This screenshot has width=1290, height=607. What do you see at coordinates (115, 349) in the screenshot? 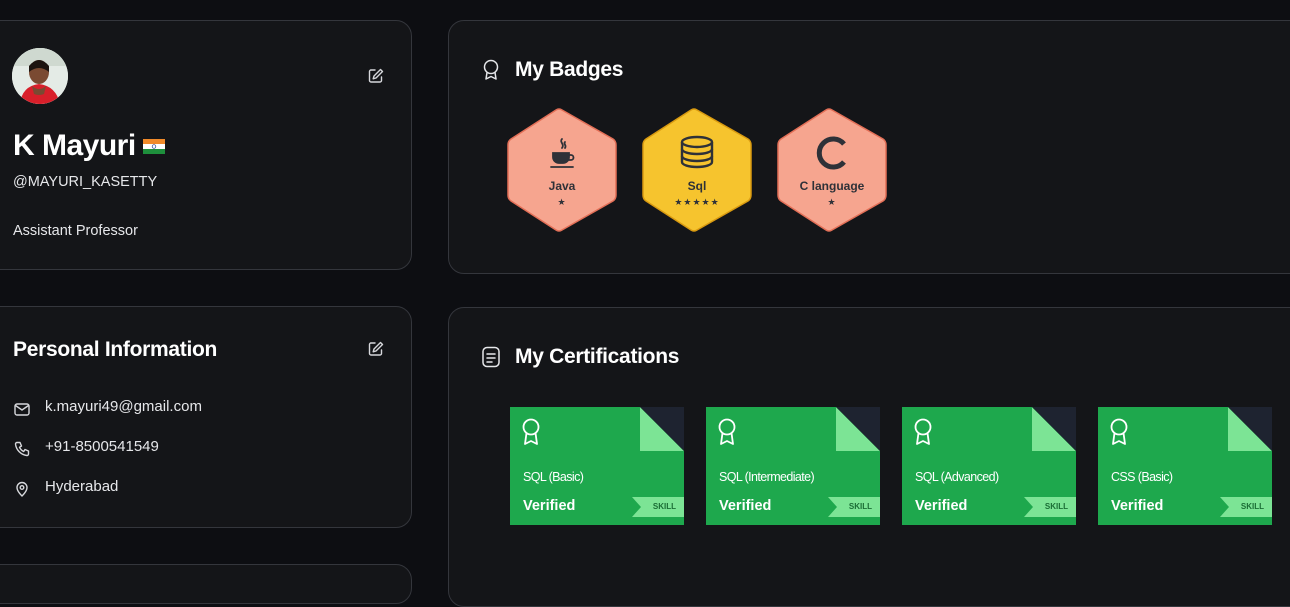
I see `personal-information-title: Personal Information` at bounding box center [115, 349].